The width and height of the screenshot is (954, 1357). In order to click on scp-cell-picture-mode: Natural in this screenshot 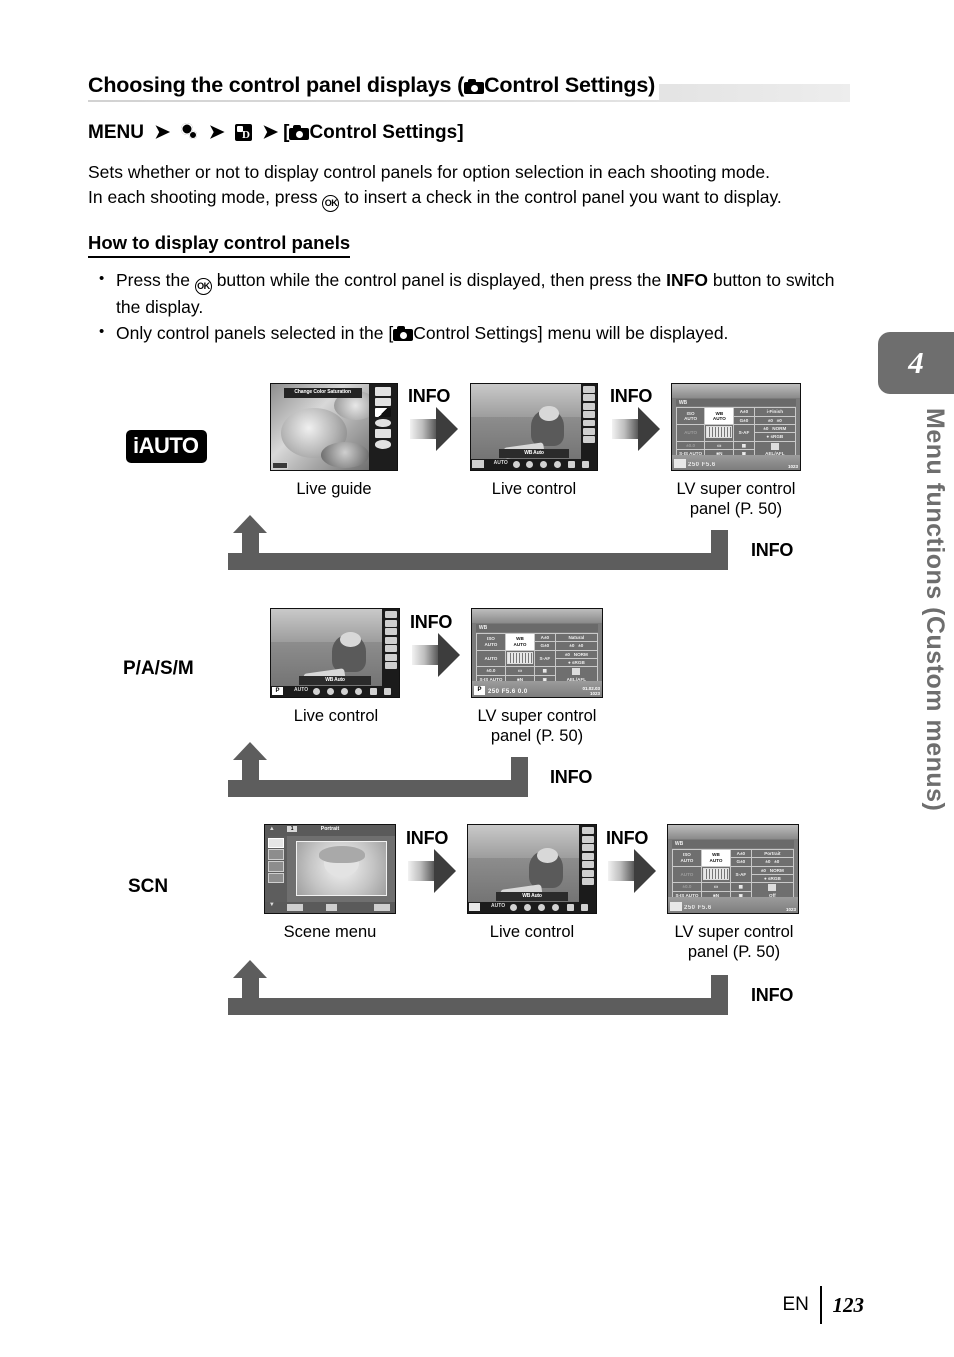, I will do `click(576, 637)`.